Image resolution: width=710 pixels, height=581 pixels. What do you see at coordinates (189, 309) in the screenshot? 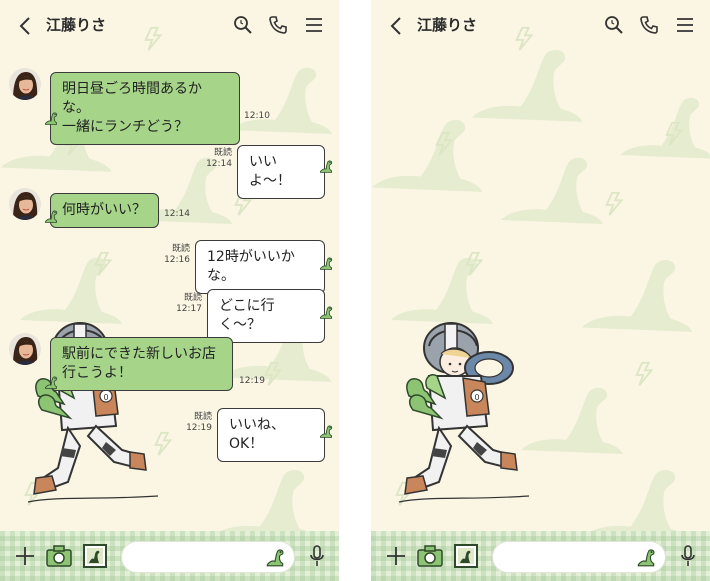
I see `message-time: 12:17` at bounding box center [189, 309].